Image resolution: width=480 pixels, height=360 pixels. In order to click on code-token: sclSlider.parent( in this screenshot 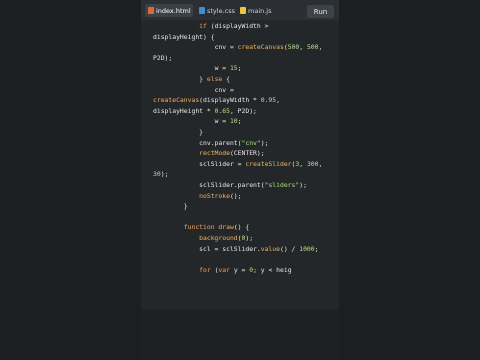, I will do `click(232, 185)`.